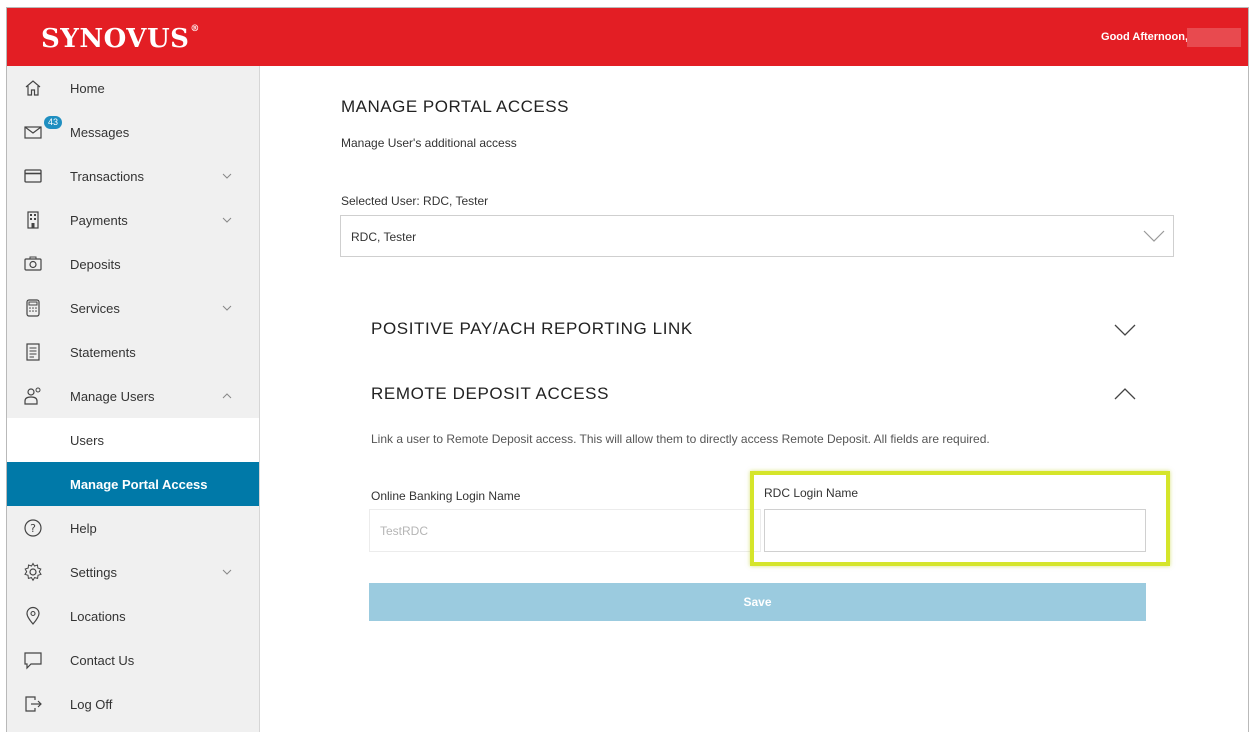  Describe the element at coordinates (811, 493) in the screenshot. I see `rdc-login-label: RDC Login Name` at that location.